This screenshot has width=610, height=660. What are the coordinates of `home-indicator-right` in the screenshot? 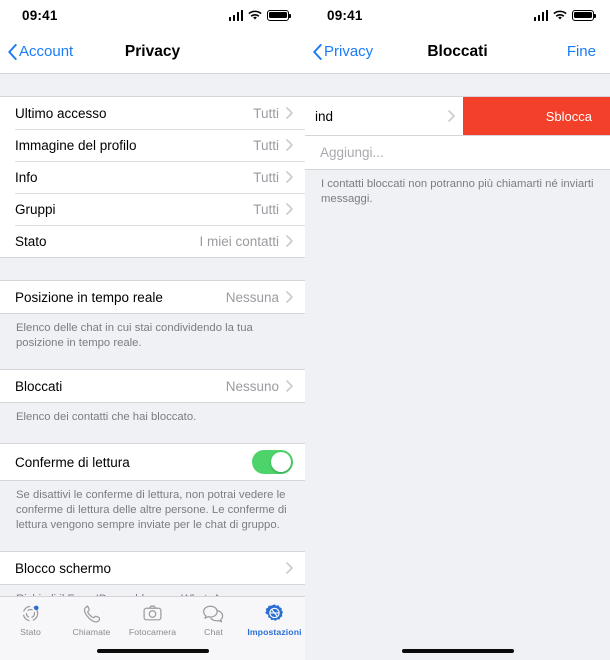 It's located at (457, 651).